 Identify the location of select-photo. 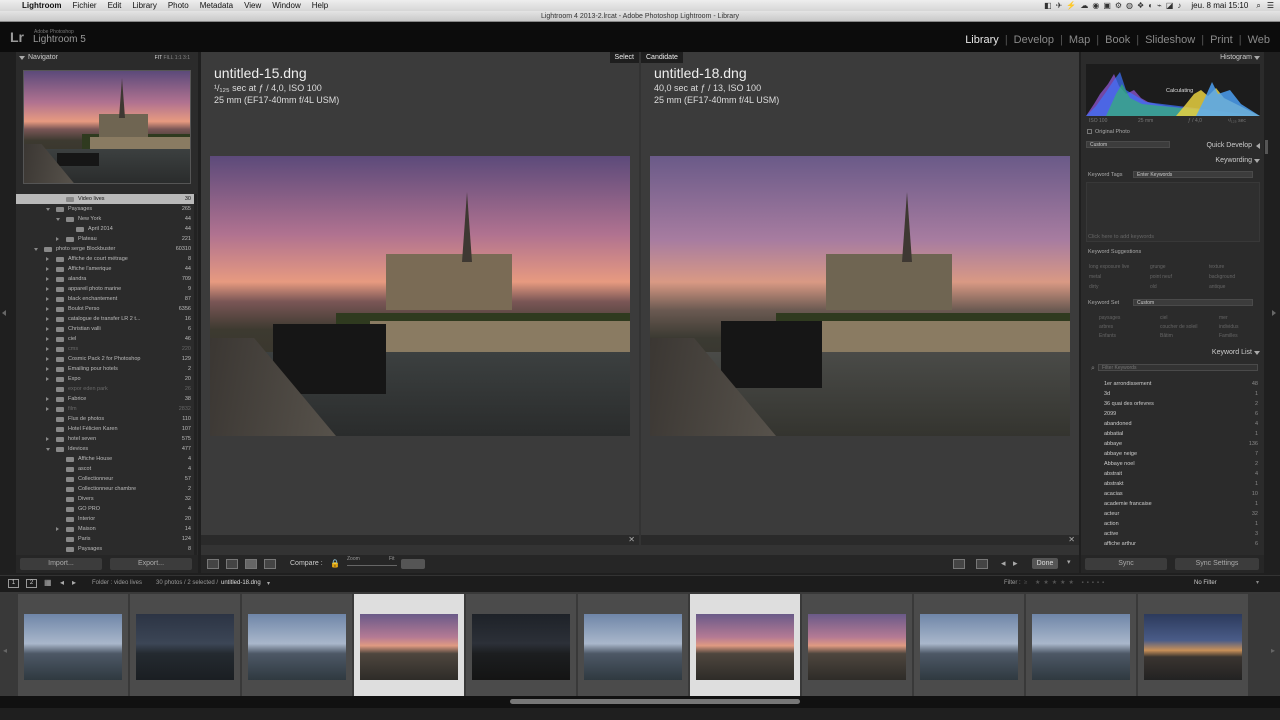
(420, 296).